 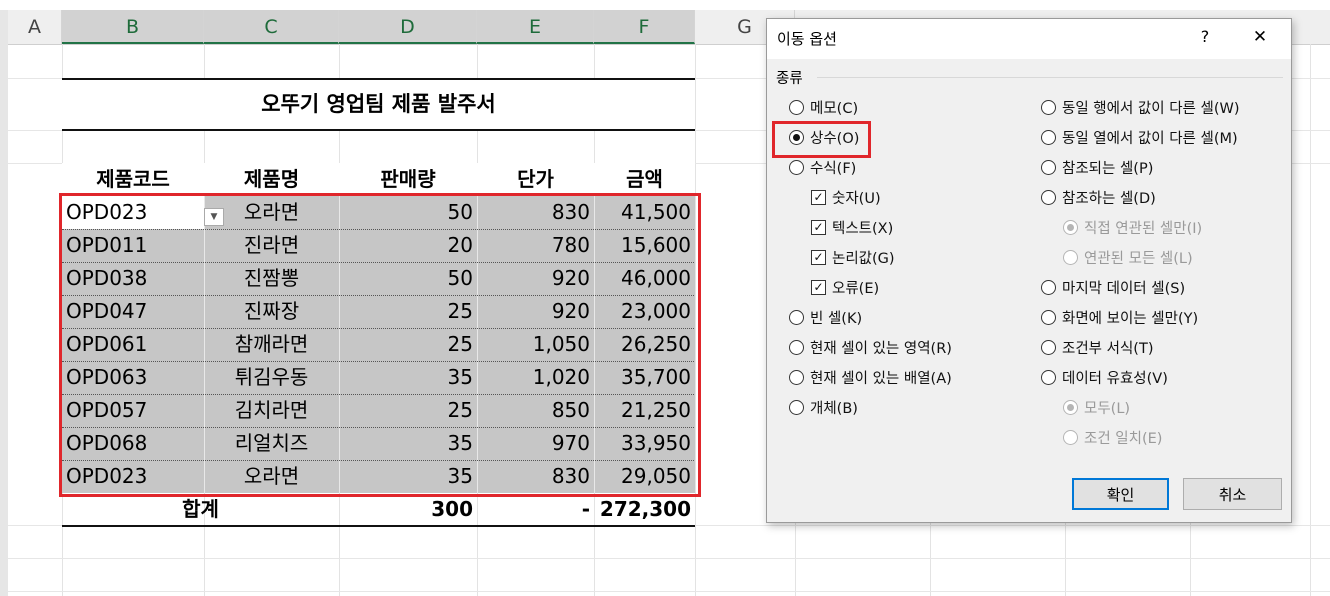 I want to click on header-amount: 금액, so click(x=644, y=179).